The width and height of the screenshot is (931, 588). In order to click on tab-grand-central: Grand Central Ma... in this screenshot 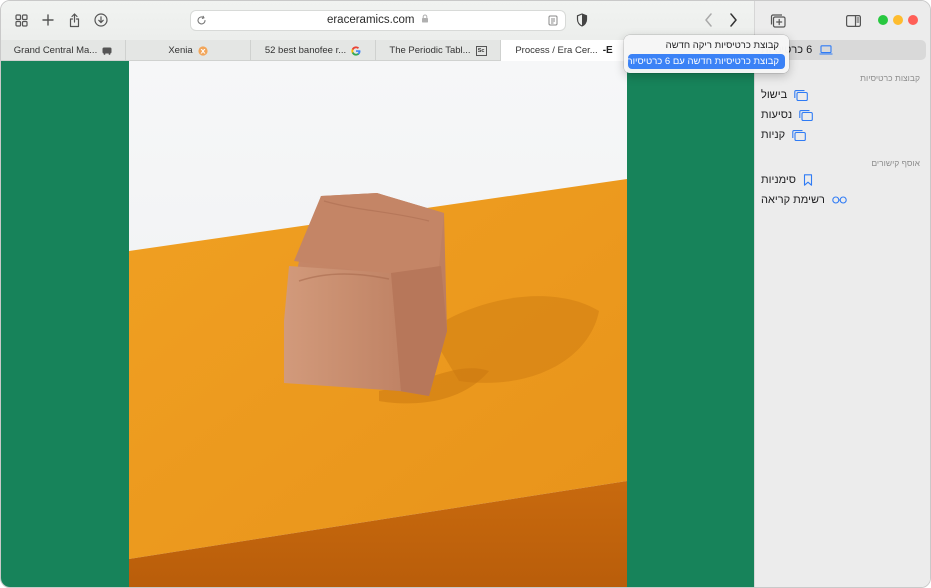, I will do `click(63, 50)`.